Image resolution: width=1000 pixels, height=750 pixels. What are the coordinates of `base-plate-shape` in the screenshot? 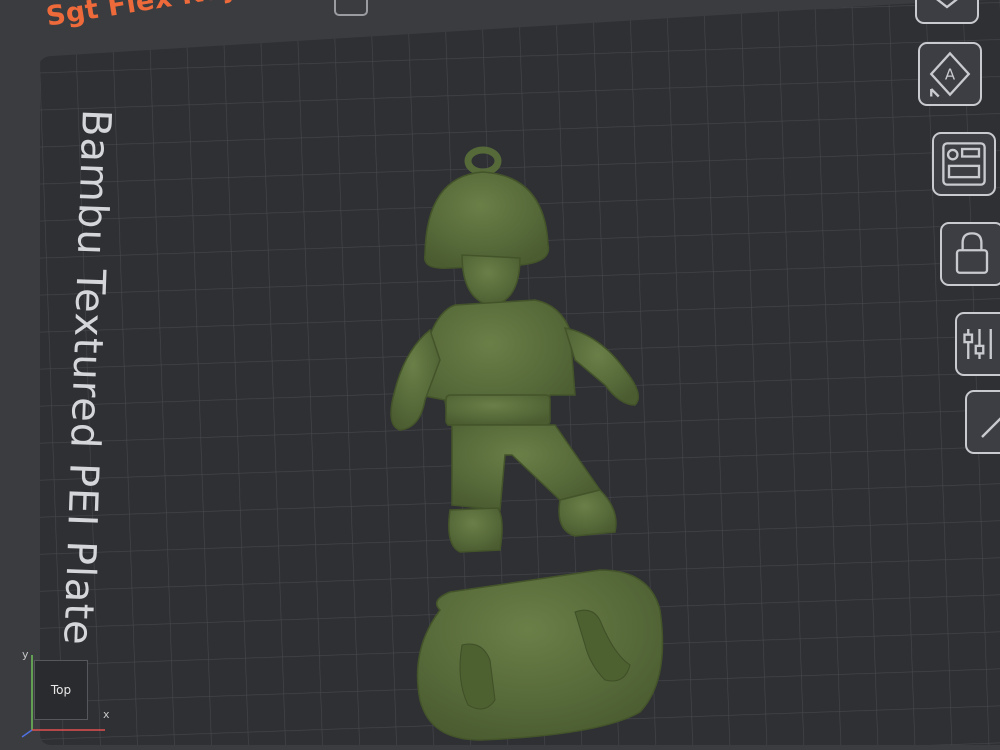 It's located at (540, 655).